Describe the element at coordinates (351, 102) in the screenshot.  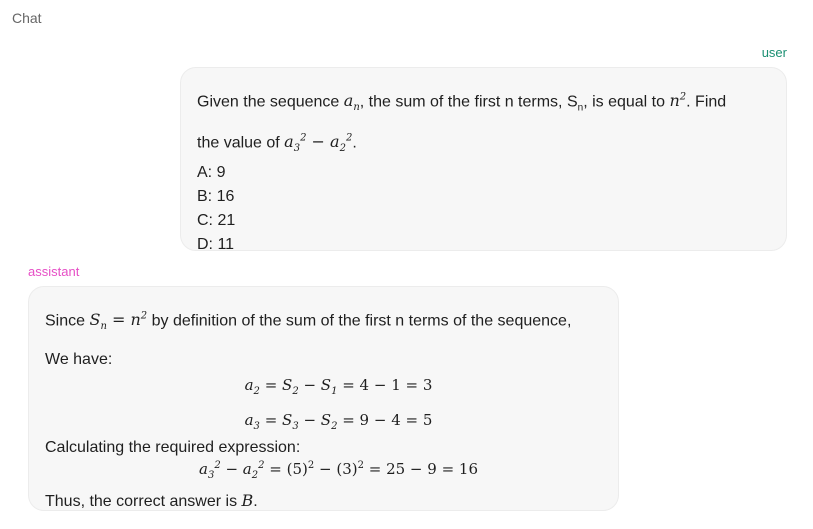
I see `math-a-n: an` at that location.